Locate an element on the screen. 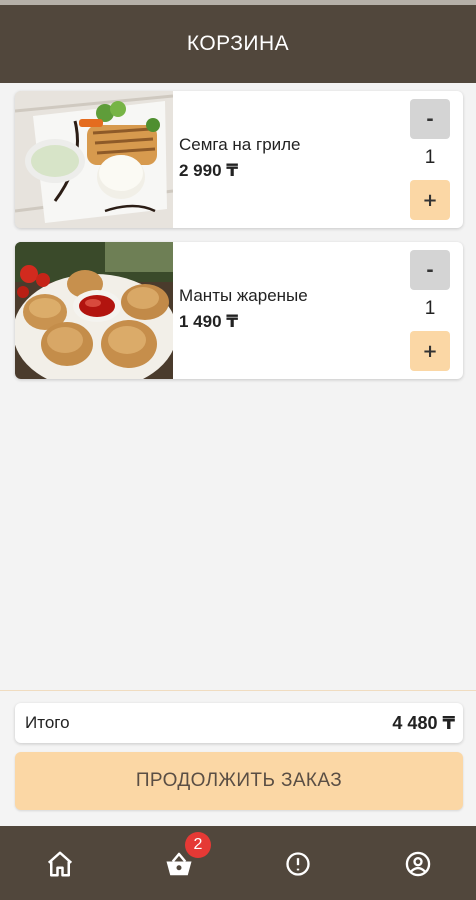 The height and width of the screenshot is (900, 476). total-bar: Итого 4 480 ₸ is located at coordinates (239, 723).